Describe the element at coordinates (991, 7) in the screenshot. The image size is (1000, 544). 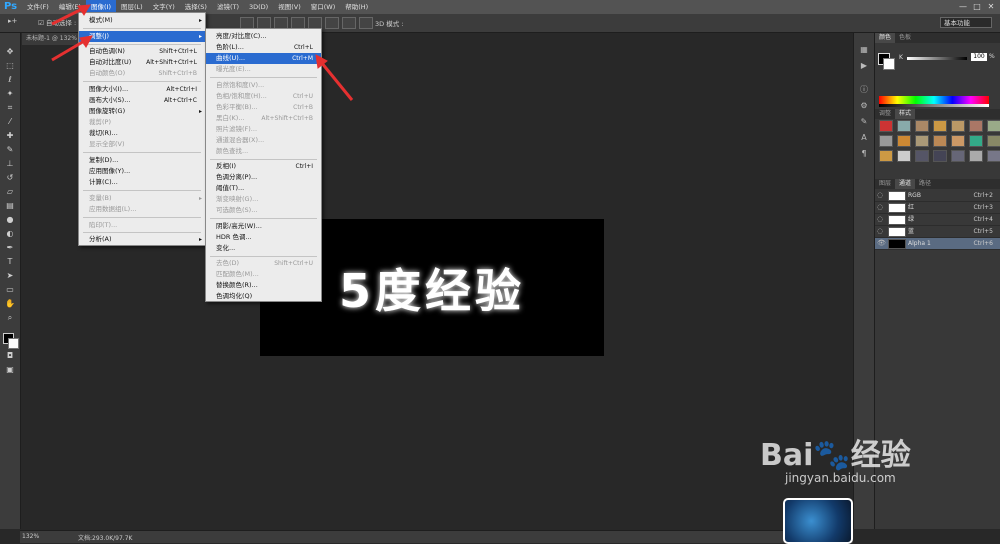
I see `close-icon: ✕` at that location.